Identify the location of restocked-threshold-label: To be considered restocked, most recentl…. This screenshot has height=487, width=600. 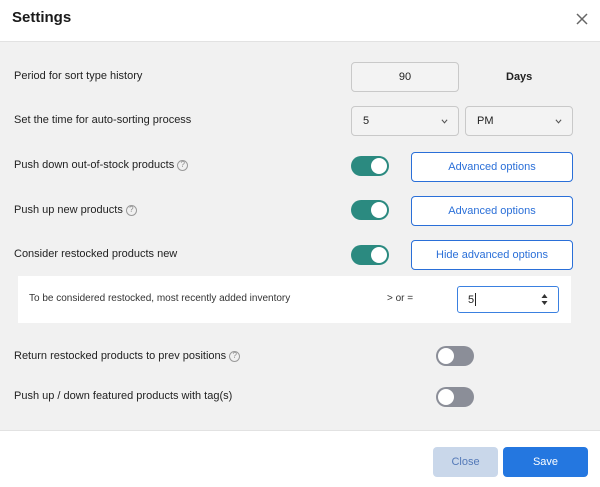
(160, 298).